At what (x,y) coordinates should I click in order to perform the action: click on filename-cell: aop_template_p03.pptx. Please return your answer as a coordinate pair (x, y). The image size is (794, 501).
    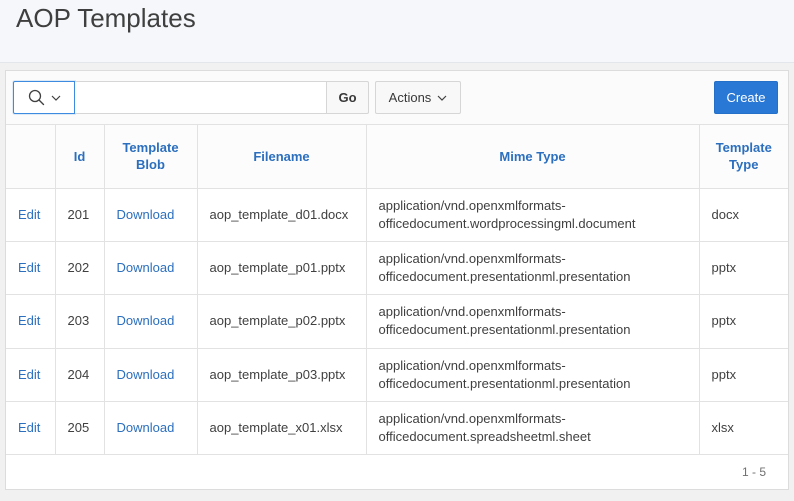
    Looking at the image, I should click on (282, 375).